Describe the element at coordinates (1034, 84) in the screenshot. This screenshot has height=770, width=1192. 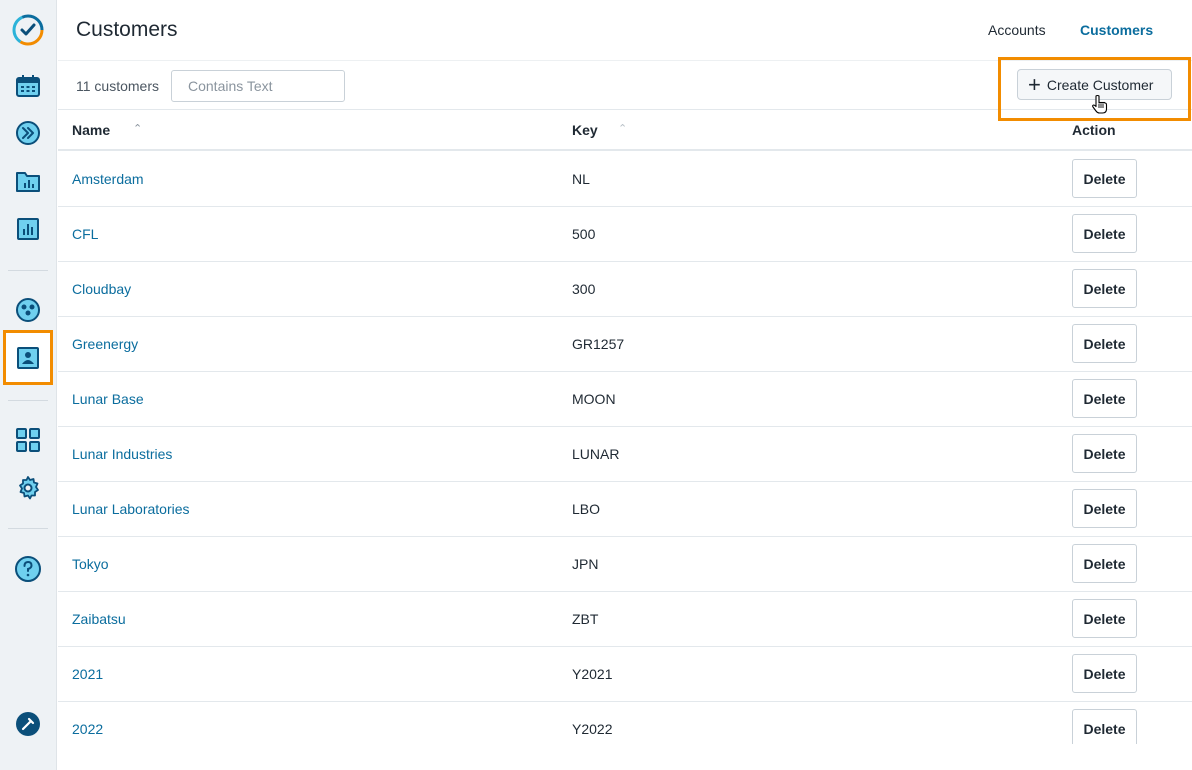
I see `plus-icon: +` at that location.